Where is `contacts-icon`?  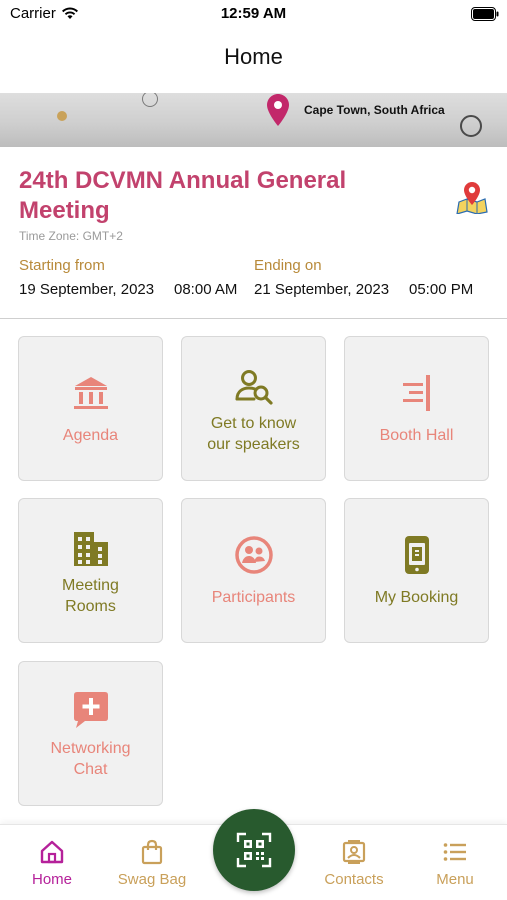 contacts-icon is located at coordinates (354, 852).